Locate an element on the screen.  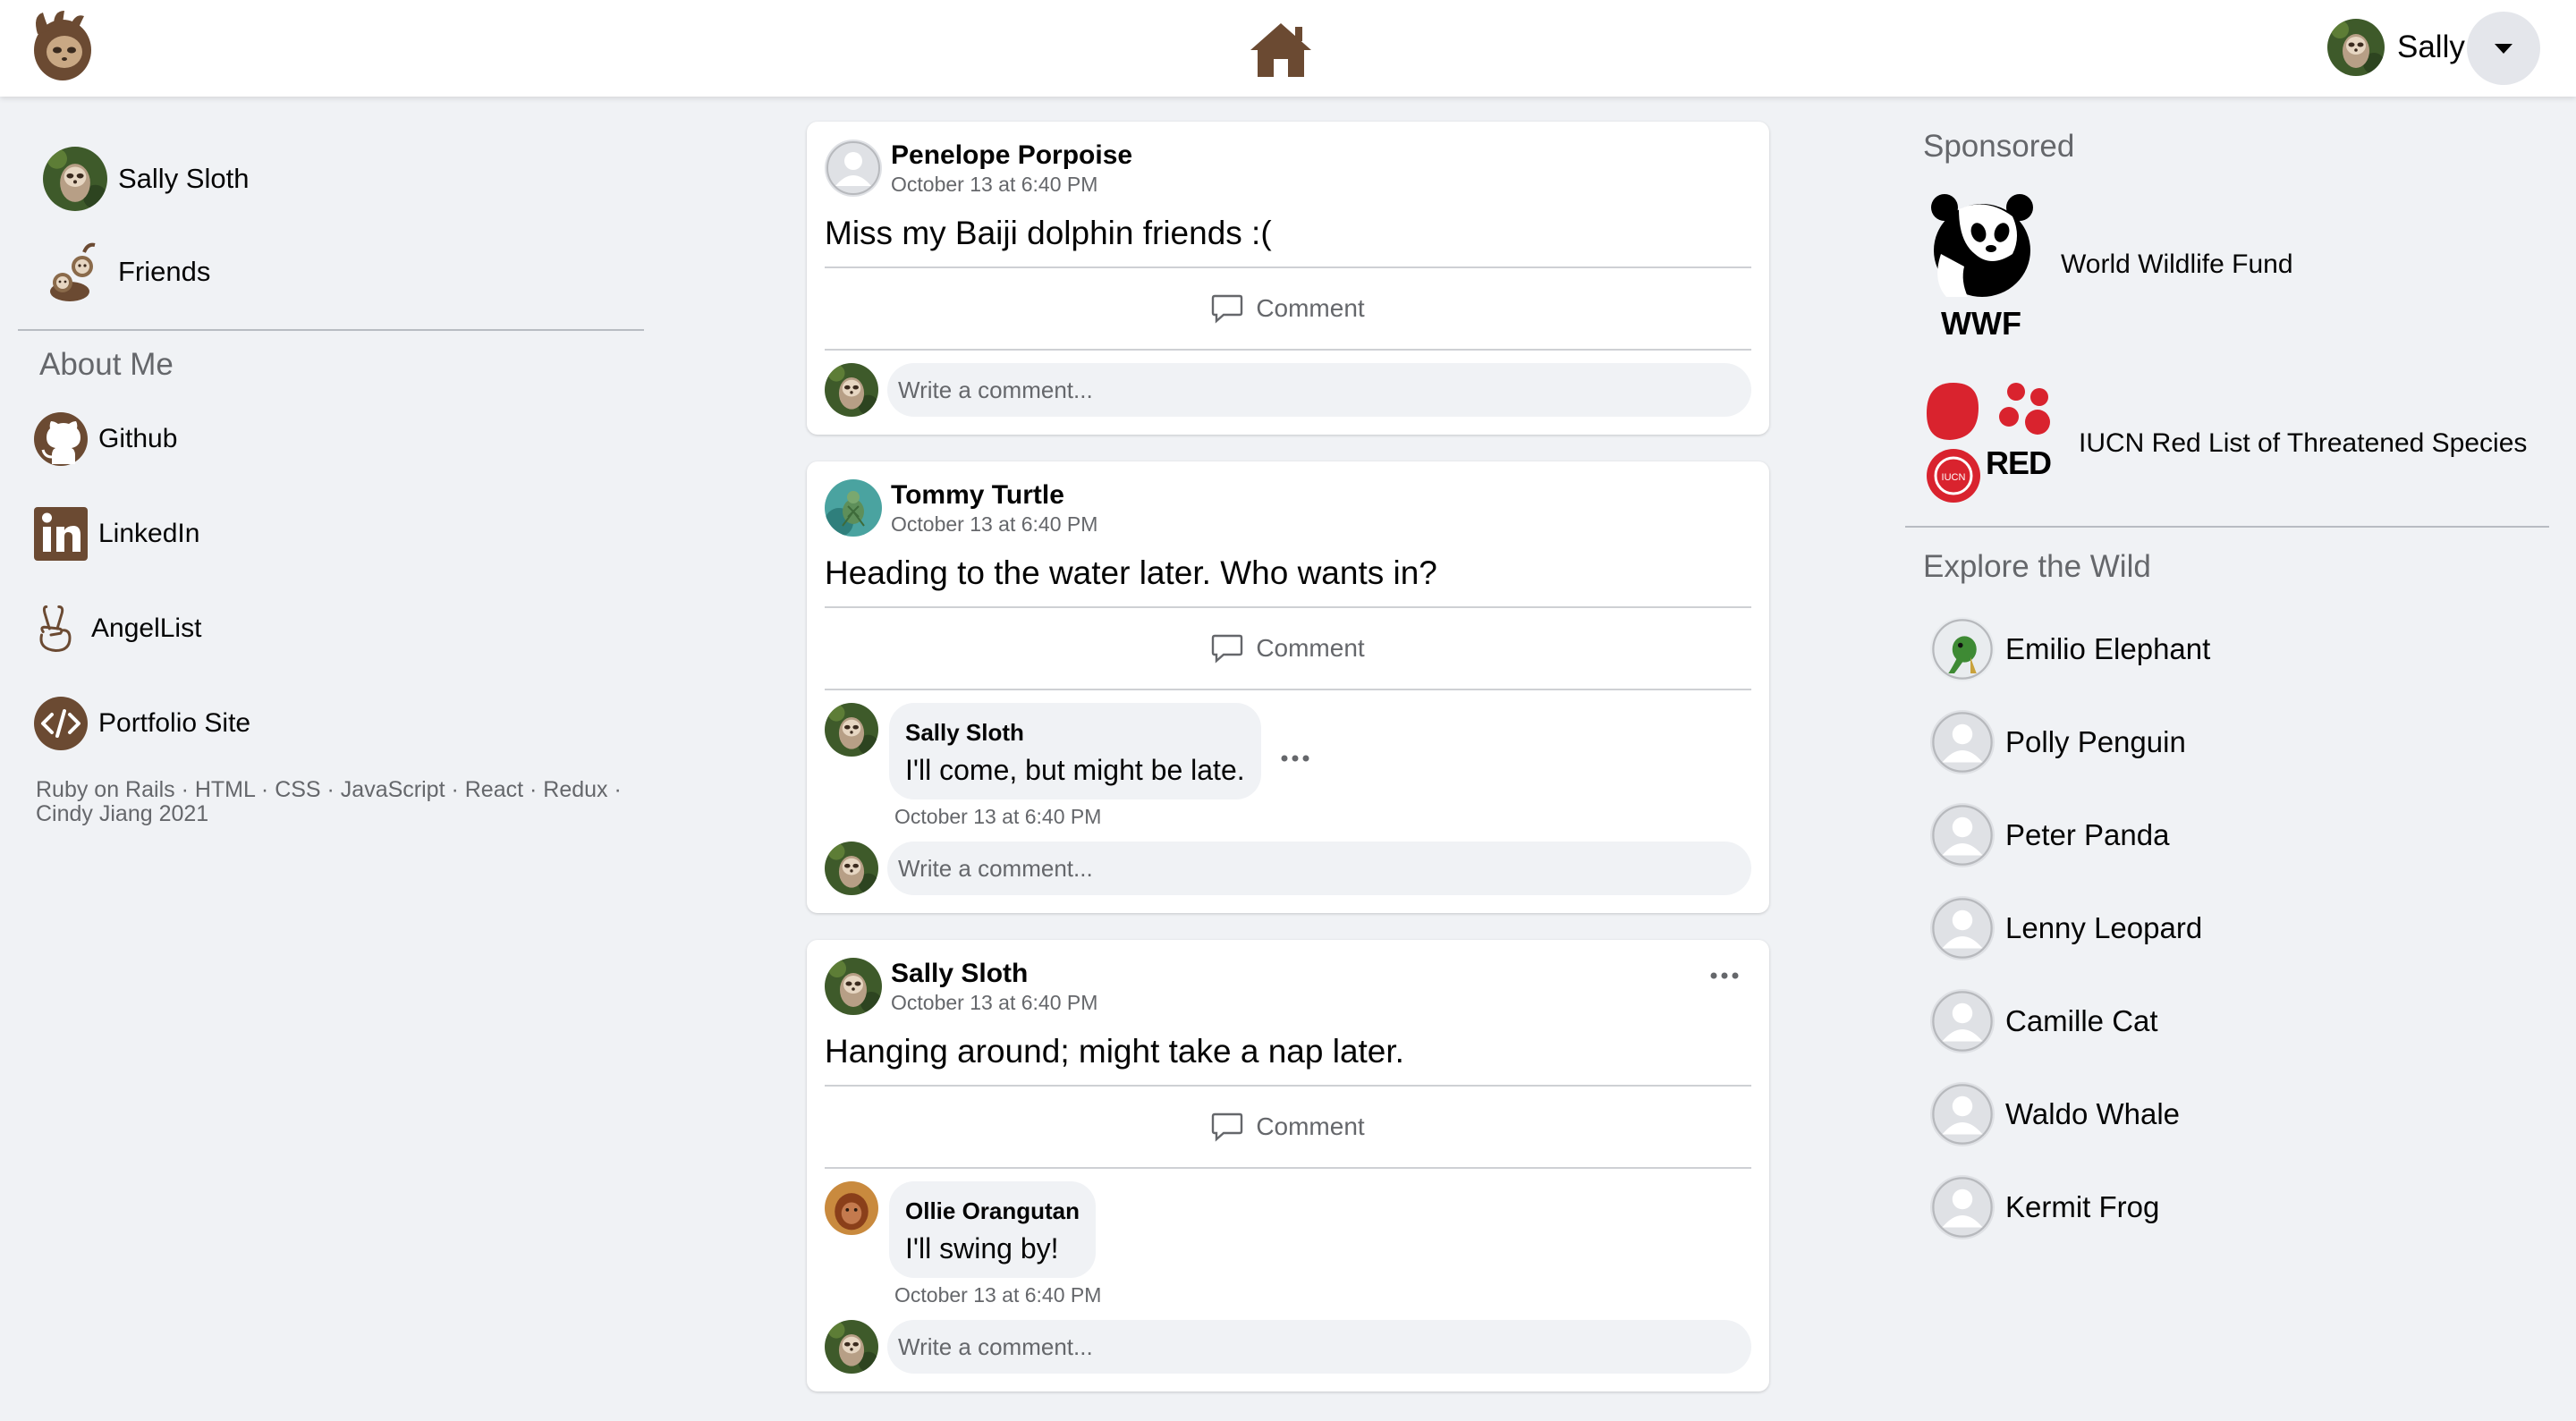
post-header: Tommy Turtle October 13 at 6:40 PM is located at coordinates (1288, 508).